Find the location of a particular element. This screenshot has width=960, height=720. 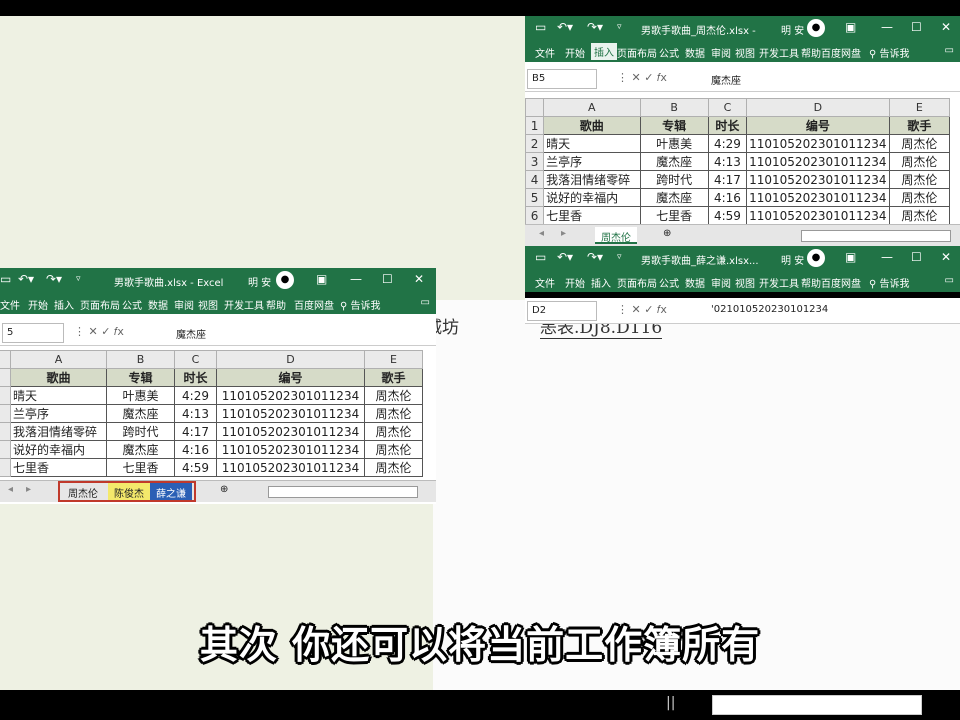

ribbon-tab-1: 开始 is located at coordinates (575, 282).